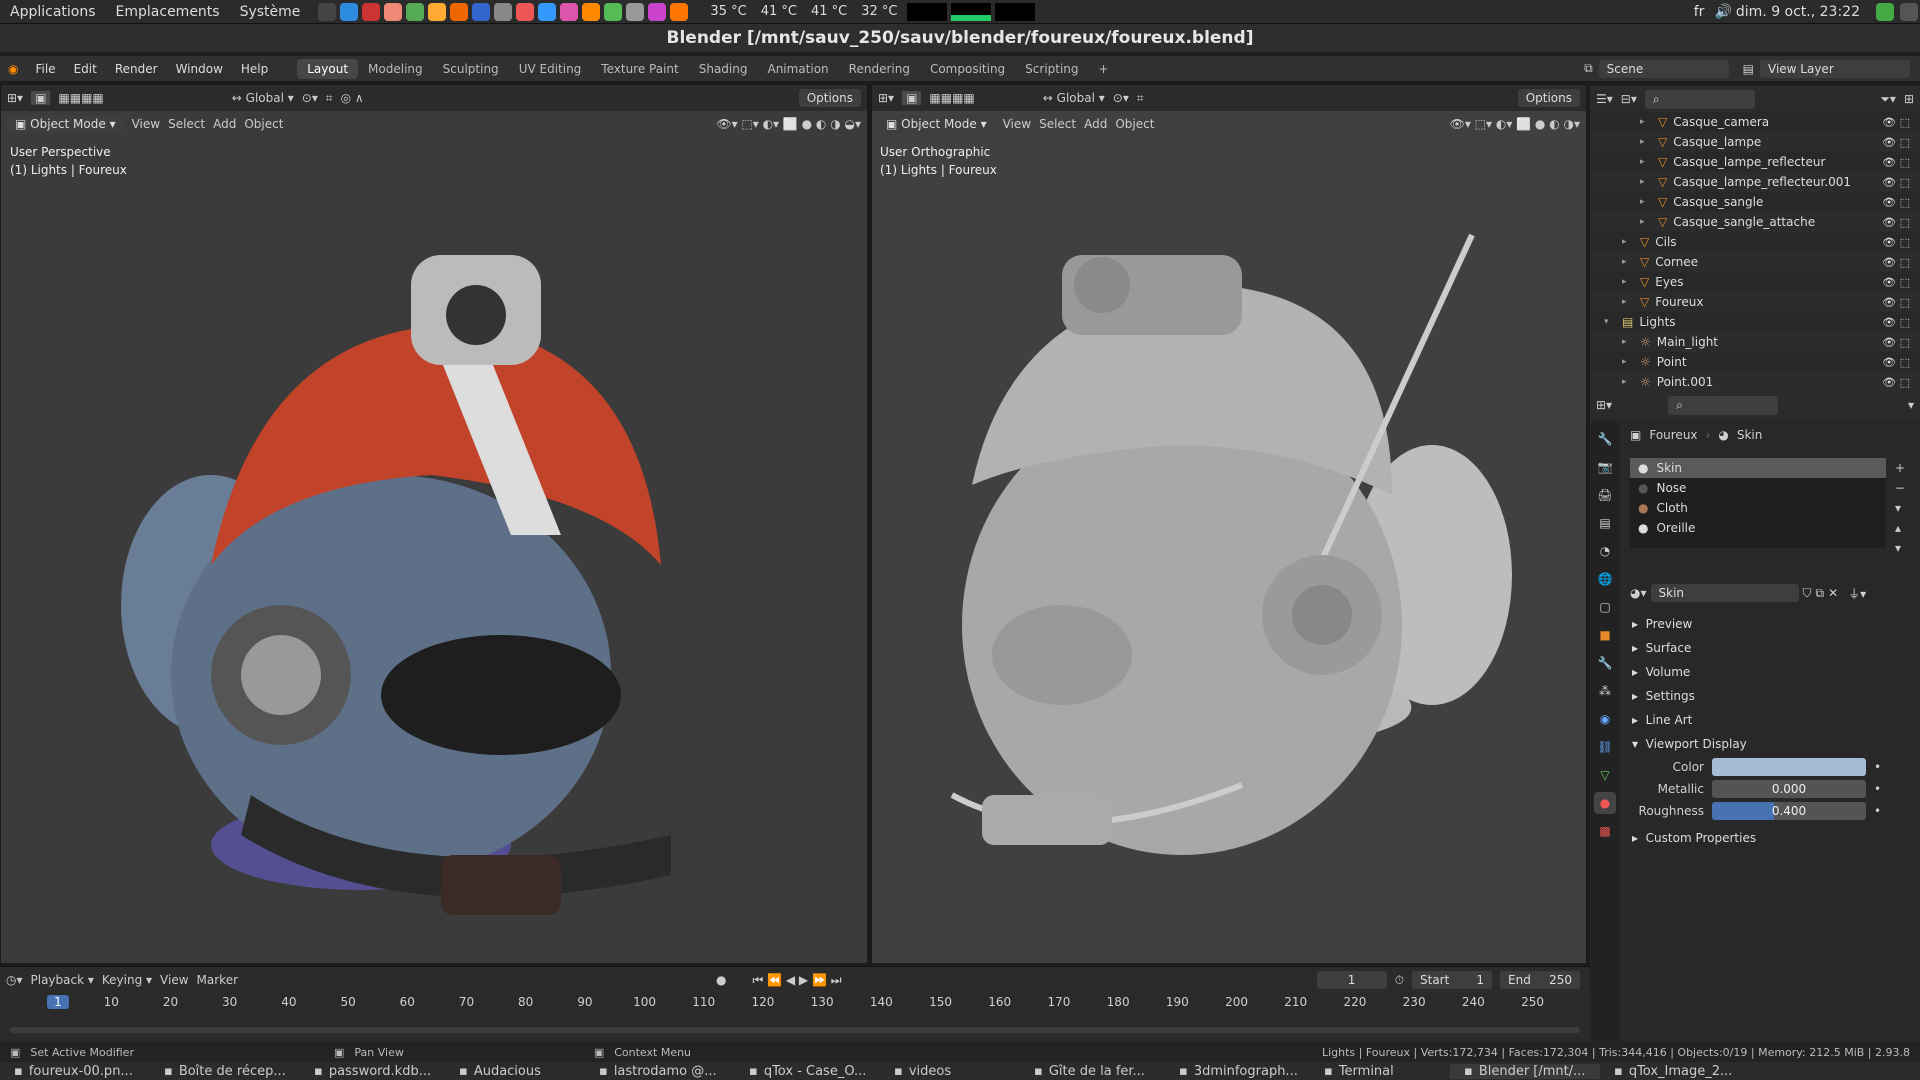  What do you see at coordinates (797, 69) in the screenshot?
I see `tab-animation: Animation` at bounding box center [797, 69].